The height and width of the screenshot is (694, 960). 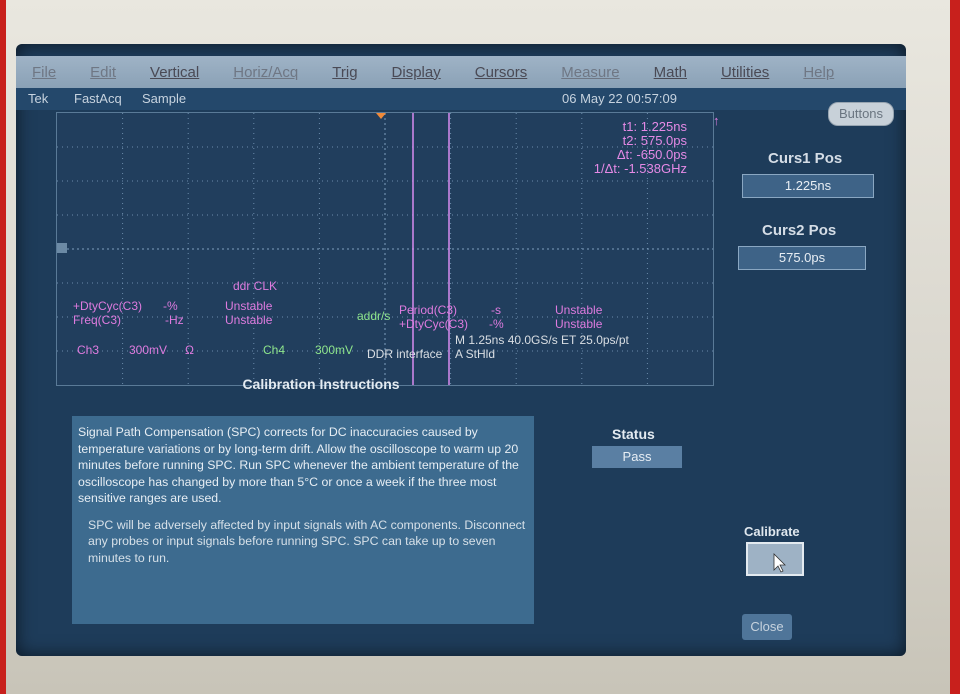 What do you see at coordinates (501, 72) in the screenshot?
I see `menu-cursors: Cursors` at bounding box center [501, 72].